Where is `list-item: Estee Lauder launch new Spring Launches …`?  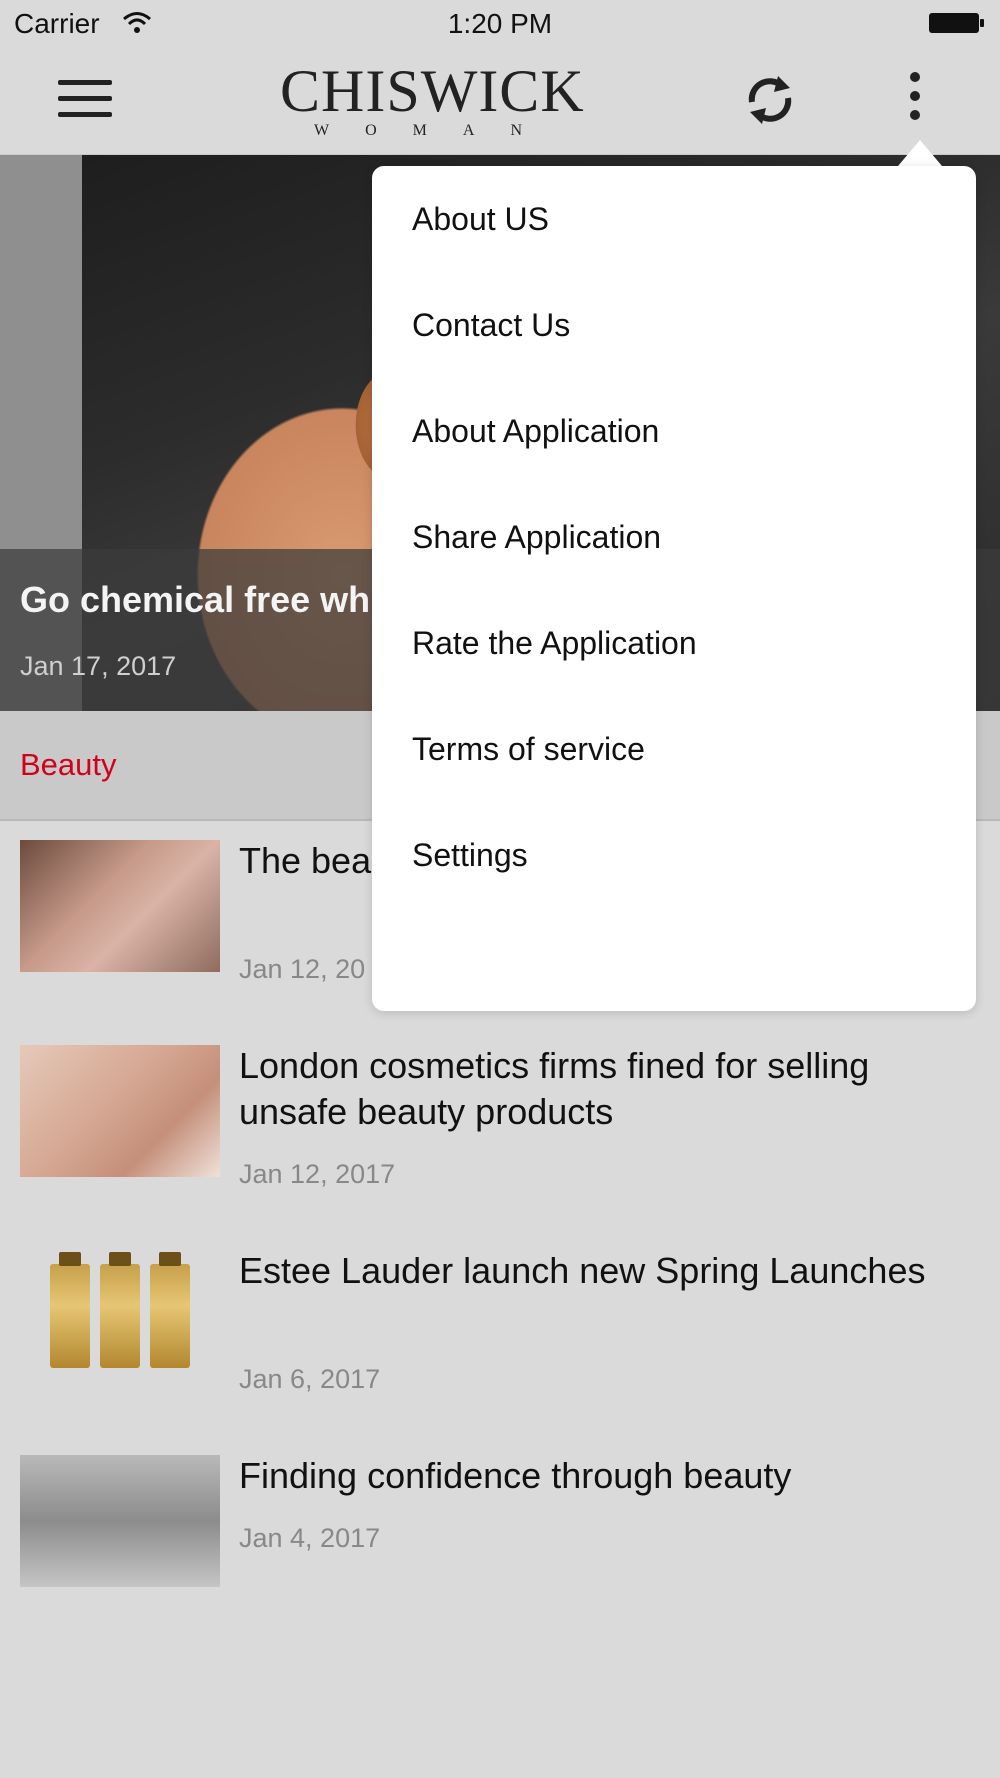
list-item: Estee Lauder launch new Spring Launches … is located at coordinates (500, 1330).